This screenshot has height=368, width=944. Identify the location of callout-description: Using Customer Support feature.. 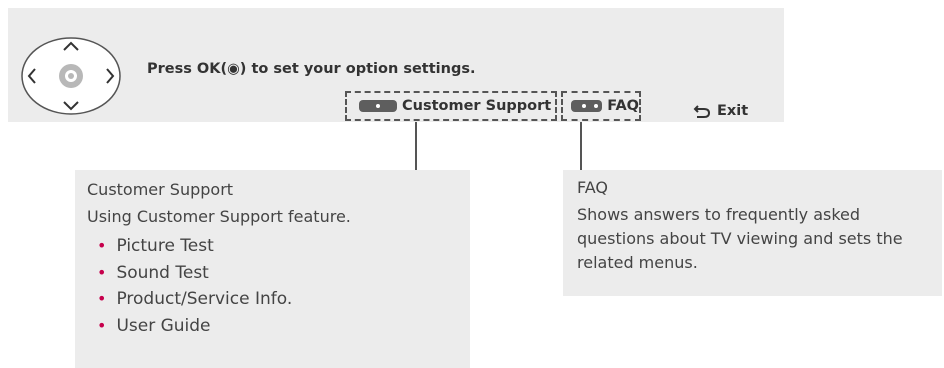
(219, 216).